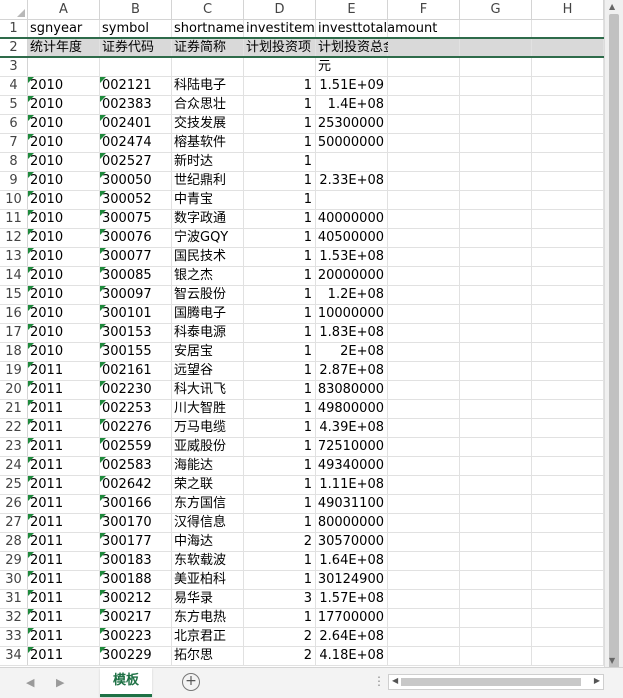  Describe the element at coordinates (136, 390) in the screenshot. I see `cell-b: 002230` at that location.